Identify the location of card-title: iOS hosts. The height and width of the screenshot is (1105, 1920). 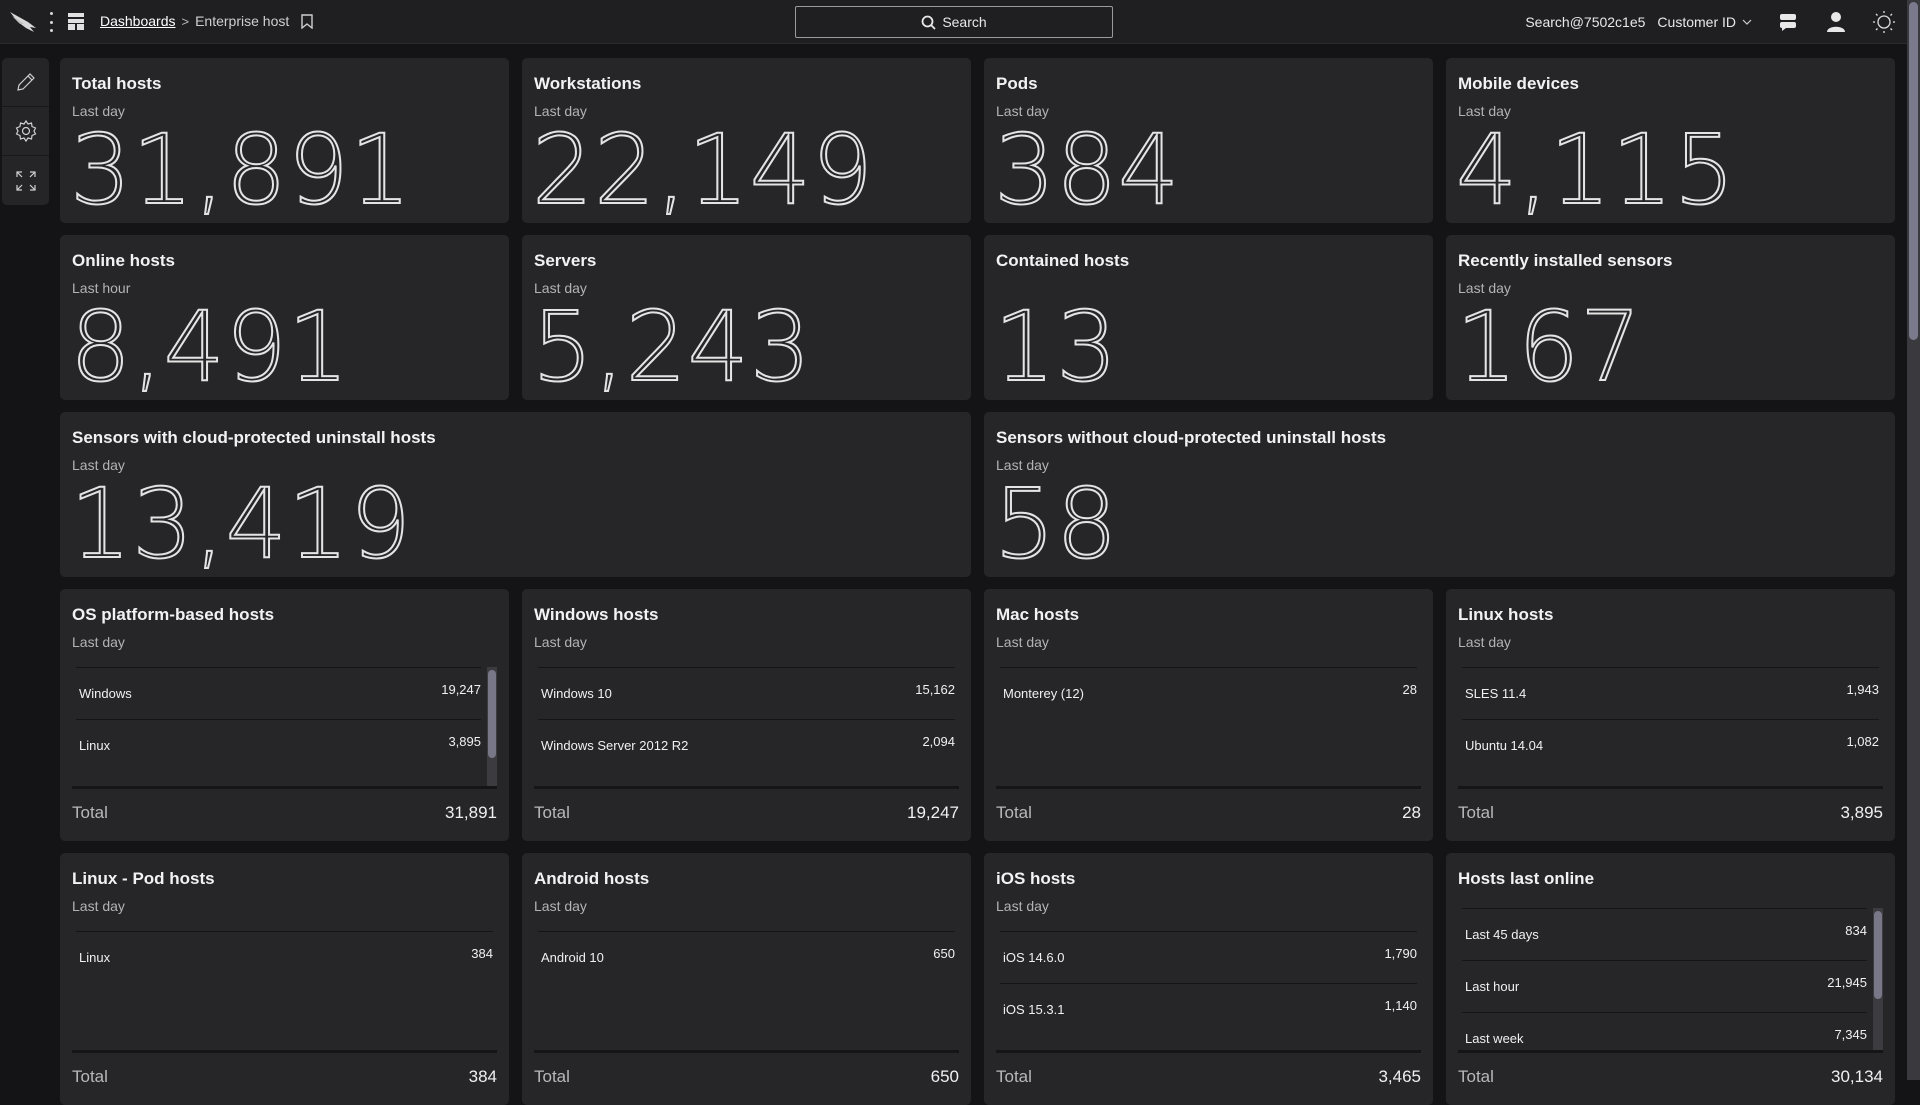
(1036, 878).